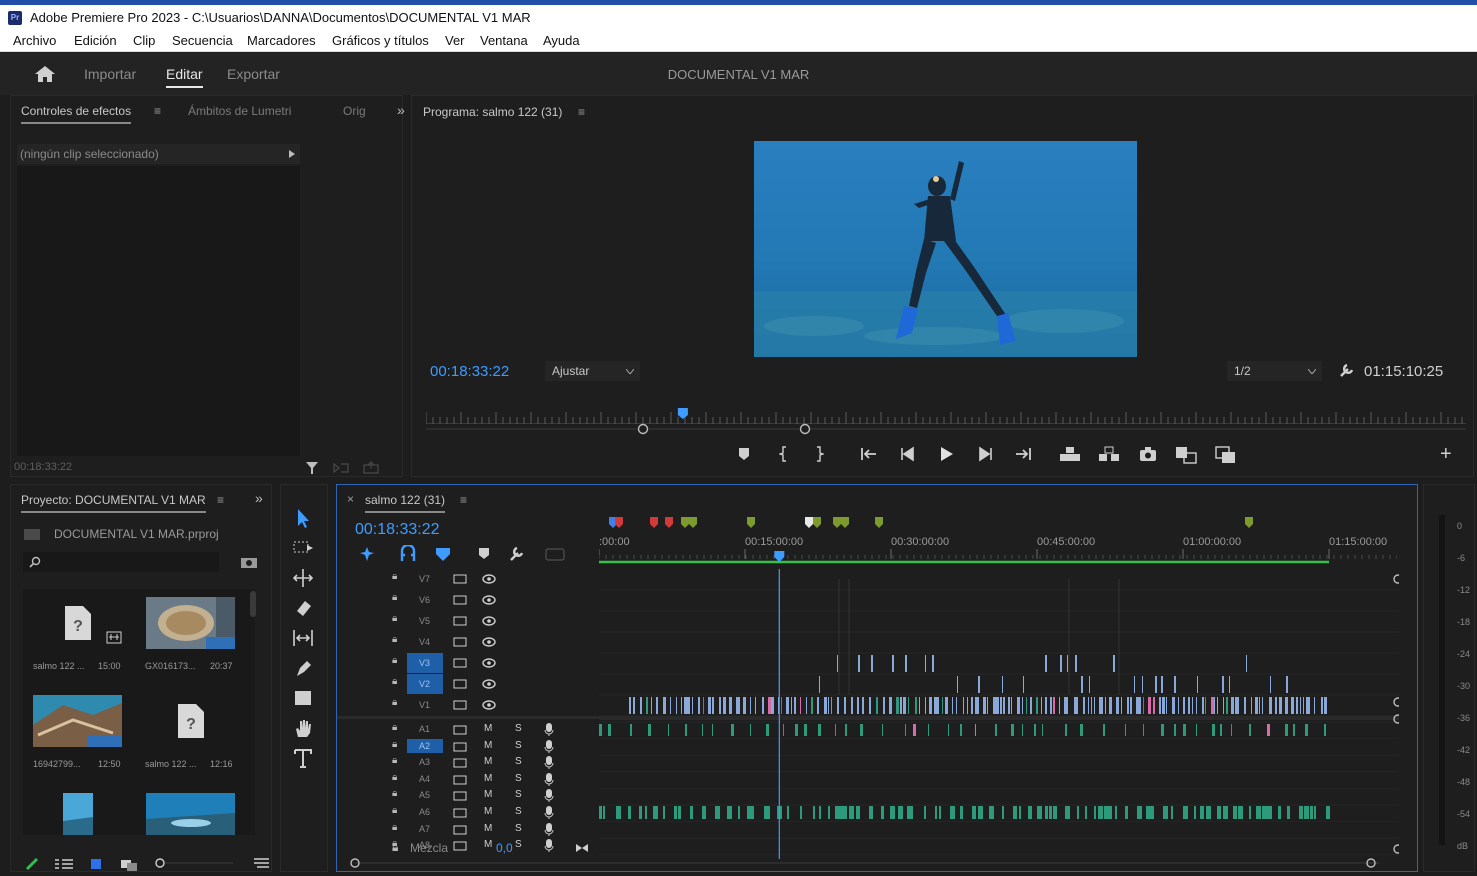  What do you see at coordinates (354, 111) in the screenshot?
I see `tab-source: Orig` at bounding box center [354, 111].